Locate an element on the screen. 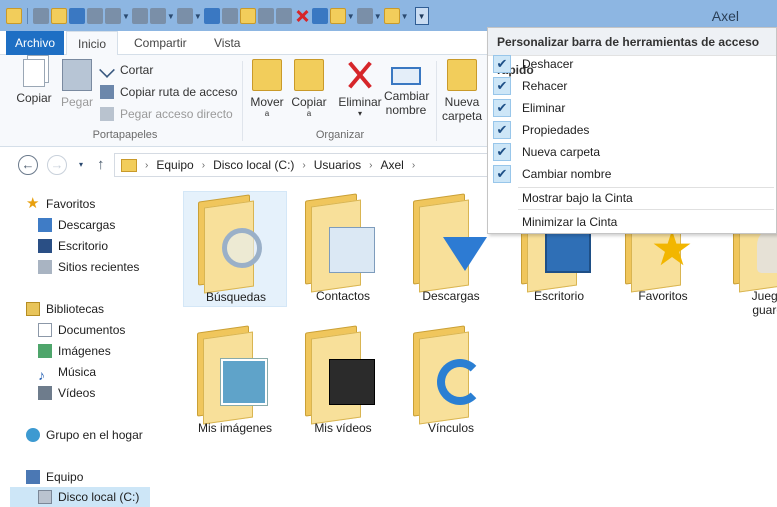 The height and width of the screenshot is (507, 777). breadcrumb-disco-local: Disco local (C:) is located at coordinates (253, 165).